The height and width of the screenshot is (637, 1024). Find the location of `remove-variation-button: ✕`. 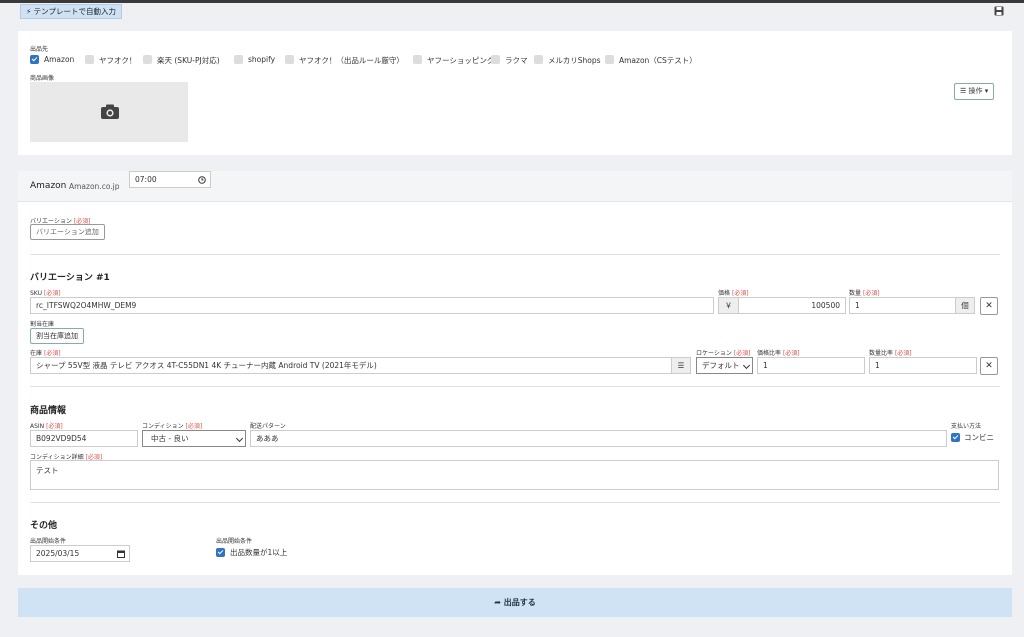

remove-variation-button: ✕ is located at coordinates (989, 306).